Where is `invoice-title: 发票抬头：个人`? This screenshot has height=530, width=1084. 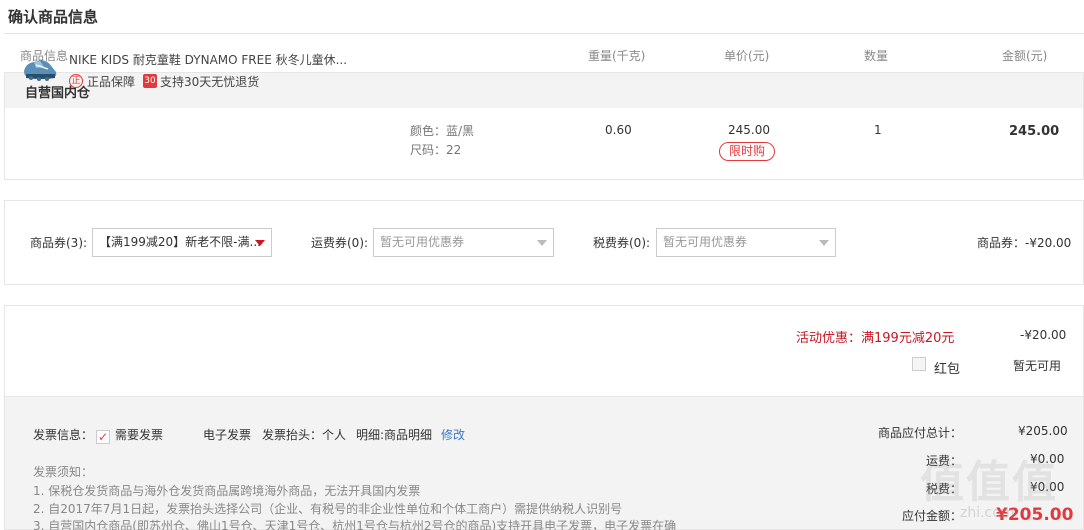
invoice-title: 发票抬头：个人 is located at coordinates (304, 435).